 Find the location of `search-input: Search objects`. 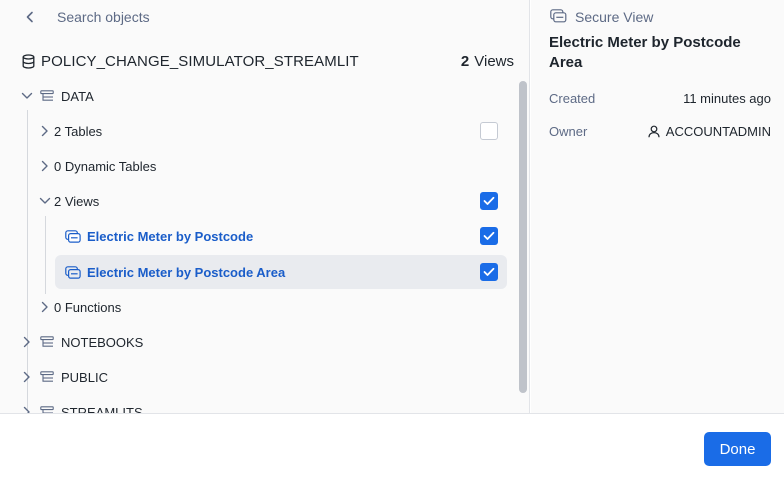

search-input: Search objects is located at coordinates (103, 17).